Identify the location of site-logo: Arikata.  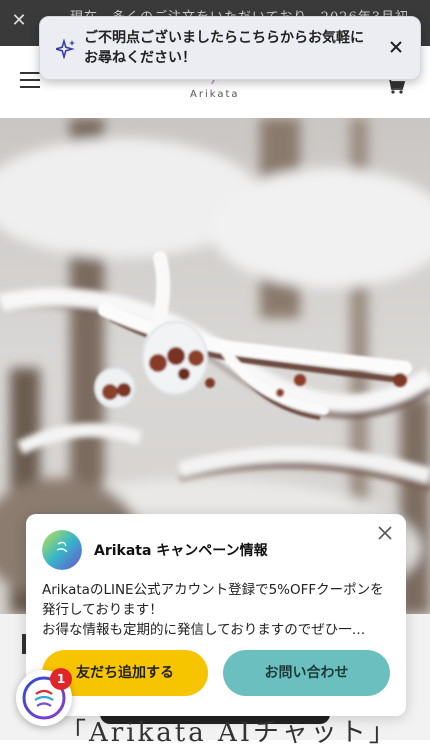
(215, 94).